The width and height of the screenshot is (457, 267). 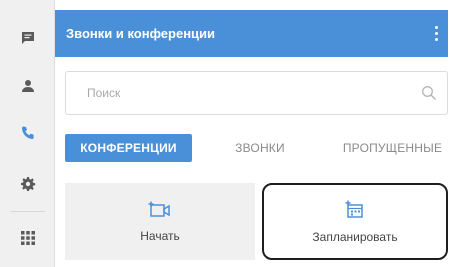 What do you see at coordinates (354, 209) in the screenshot?
I see `calendar-add-icon` at bounding box center [354, 209].